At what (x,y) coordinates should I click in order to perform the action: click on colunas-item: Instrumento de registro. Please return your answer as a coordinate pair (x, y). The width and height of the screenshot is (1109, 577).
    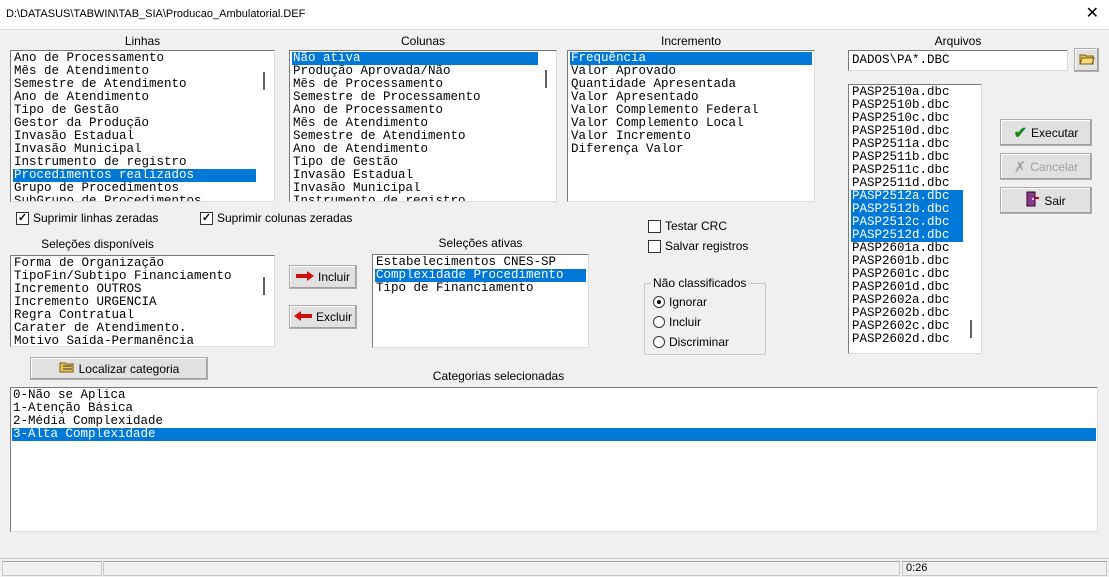
    Looking at the image, I should click on (415, 198).